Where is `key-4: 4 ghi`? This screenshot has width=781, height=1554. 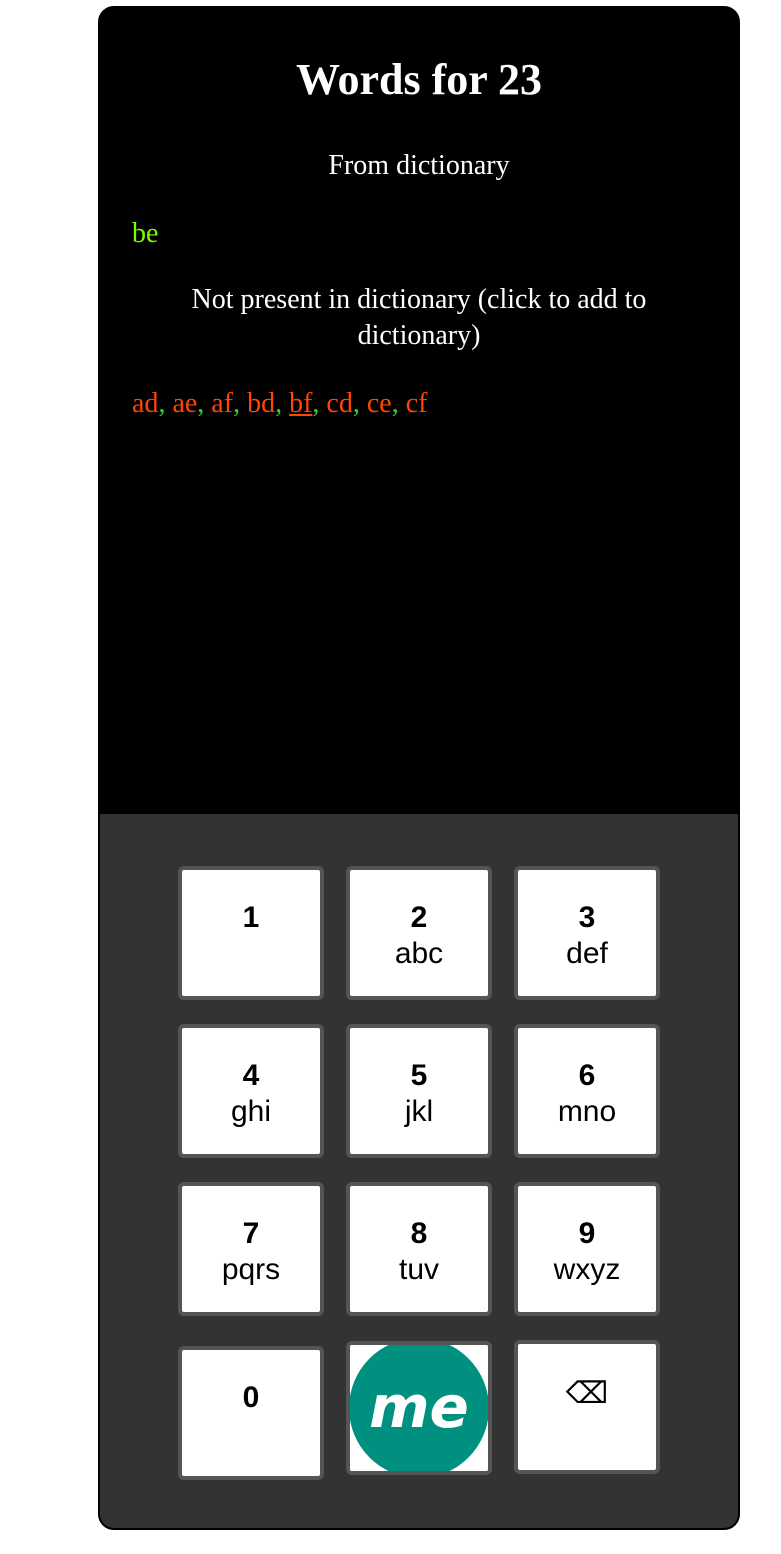
key-4: 4 ghi is located at coordinates (251, 1091).